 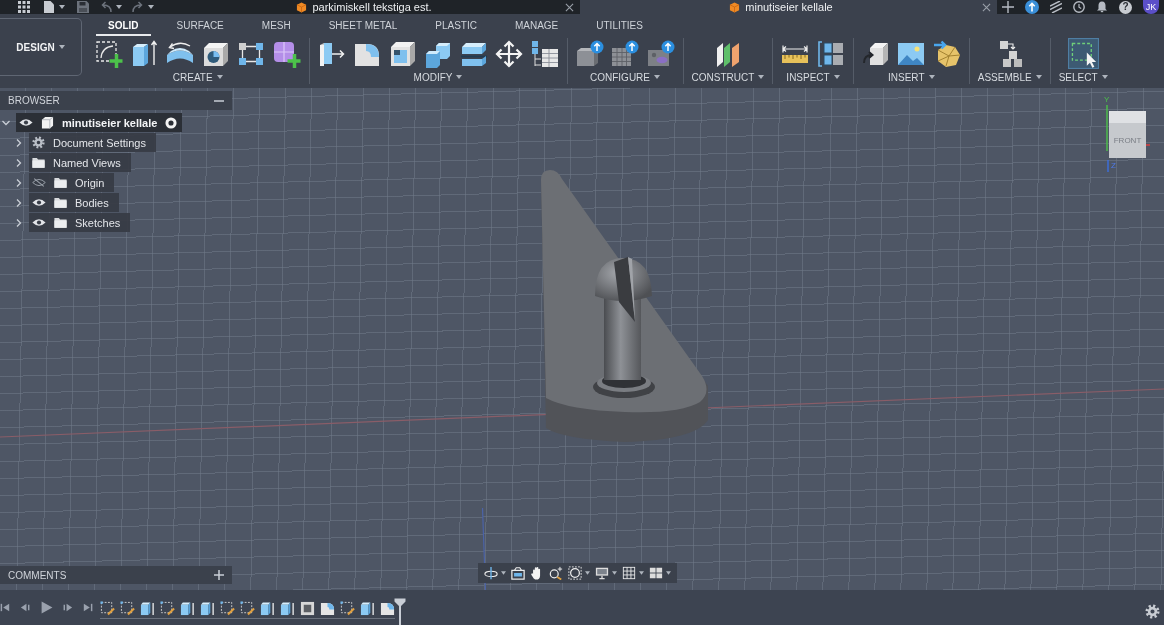 What do you see at coordinates (138, 7) in the screenshot?
I see `redo-icon` at bounding box center [138, 7].